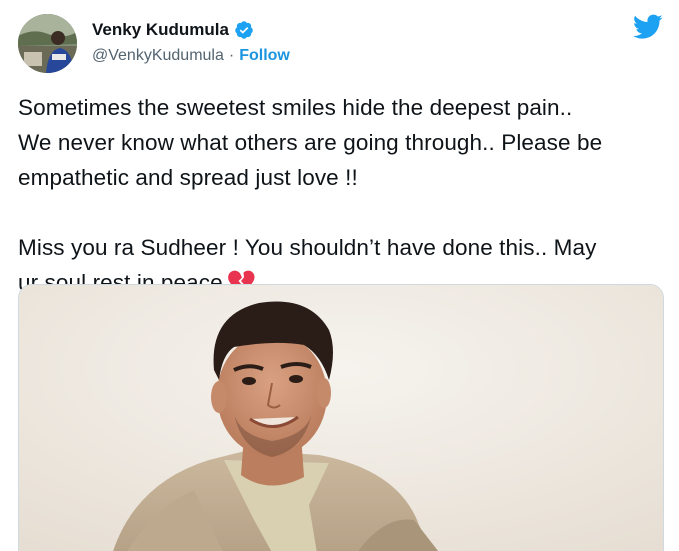 The image size is (679, 551). I want to click on avatar-photo, so click(47, 43).